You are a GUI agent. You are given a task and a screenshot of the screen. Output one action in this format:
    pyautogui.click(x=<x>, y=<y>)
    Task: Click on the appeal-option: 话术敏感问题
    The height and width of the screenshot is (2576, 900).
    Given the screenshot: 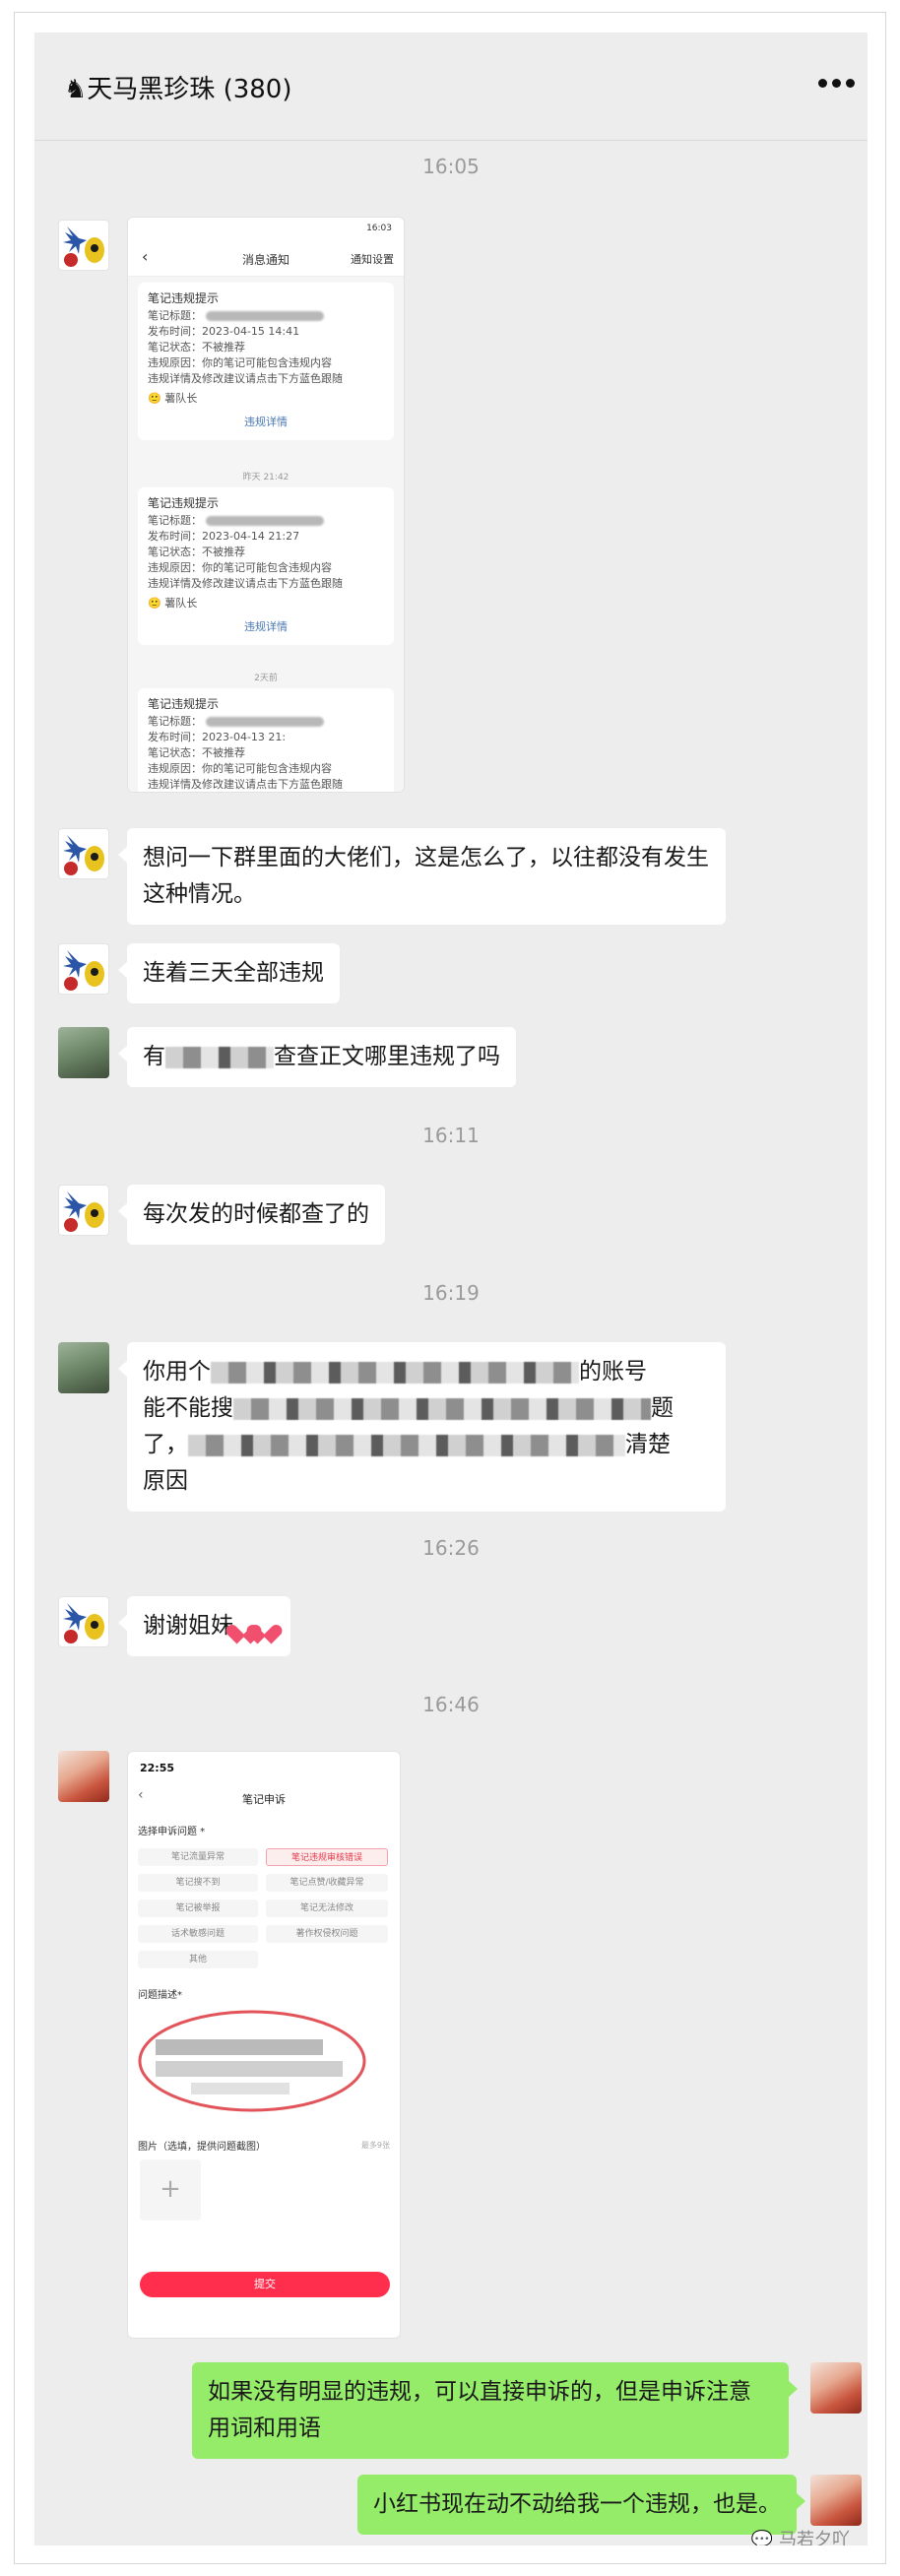 What is the action you would take?
    pyautogui.click(x=198, y=1934)
    